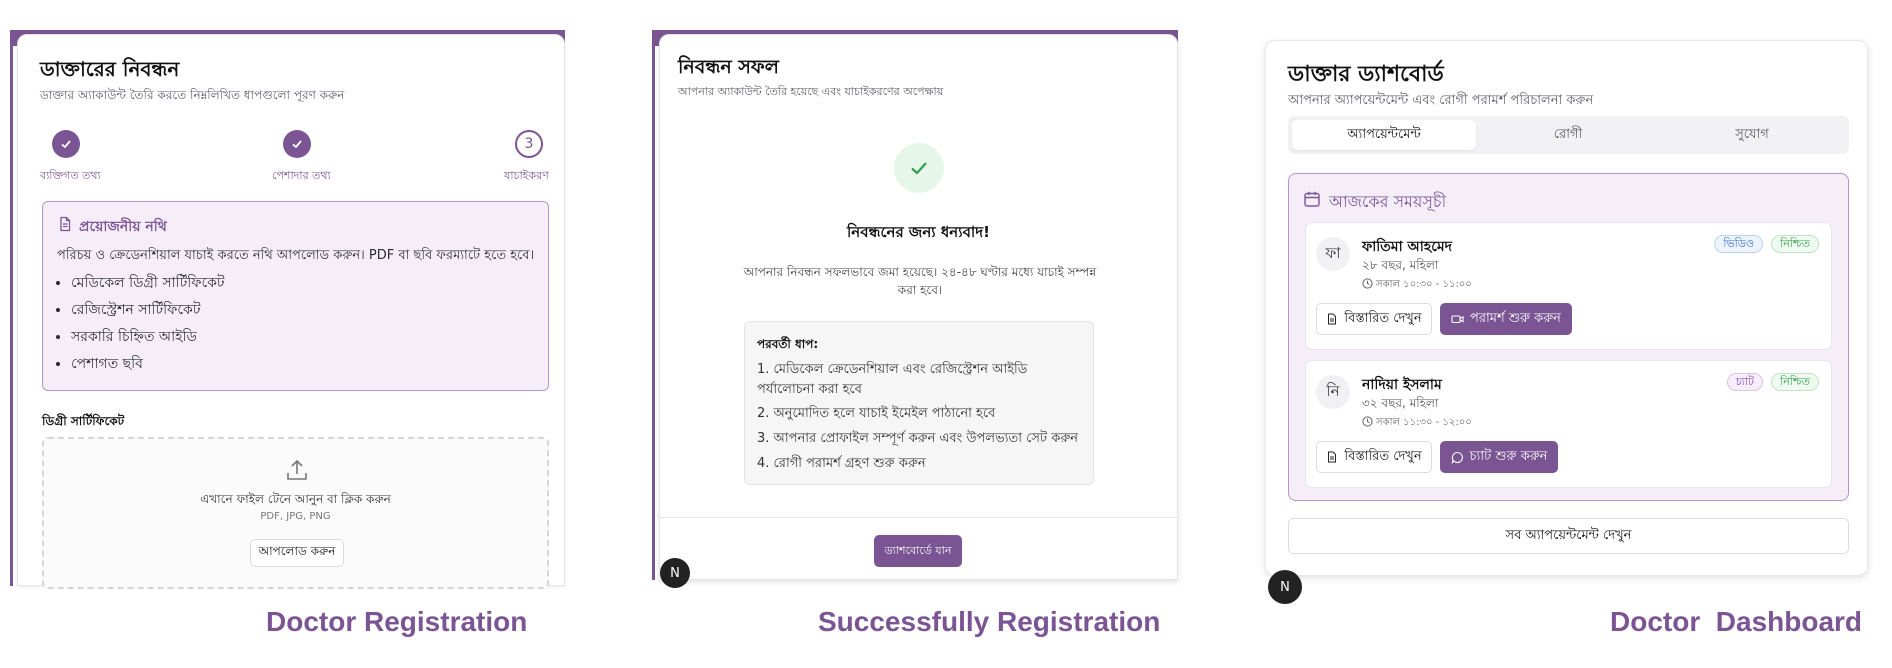 The height and width of the screenshot is (668, 1892). Describe the element at coordinates (297, 470) in the screenshot. I see `upload-icon` at that location.